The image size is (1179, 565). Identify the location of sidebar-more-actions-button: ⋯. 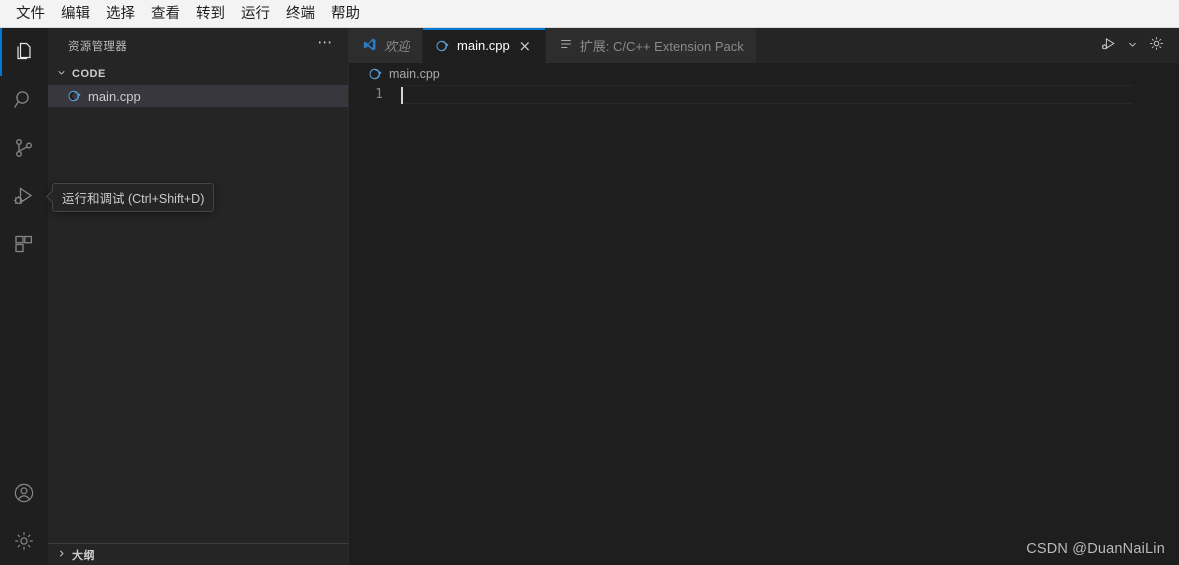
(325, 44).